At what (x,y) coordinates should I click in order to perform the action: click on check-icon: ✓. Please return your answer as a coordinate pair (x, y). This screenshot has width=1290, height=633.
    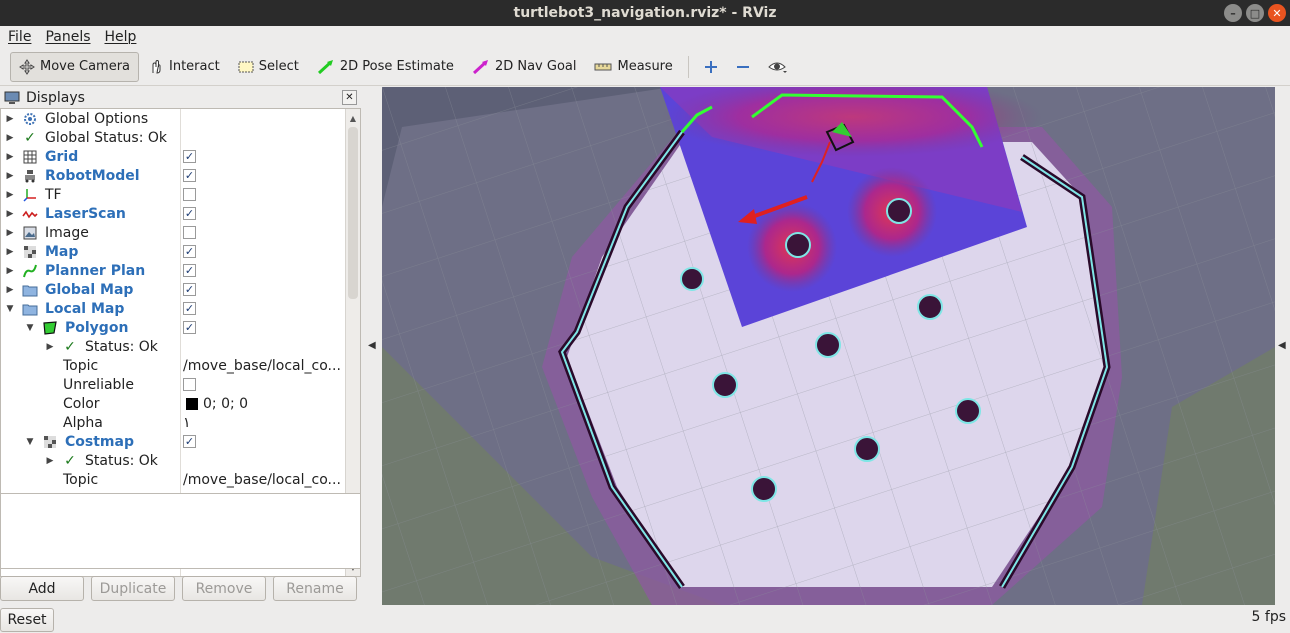
    Looking at the image, I should click on (70, 460).